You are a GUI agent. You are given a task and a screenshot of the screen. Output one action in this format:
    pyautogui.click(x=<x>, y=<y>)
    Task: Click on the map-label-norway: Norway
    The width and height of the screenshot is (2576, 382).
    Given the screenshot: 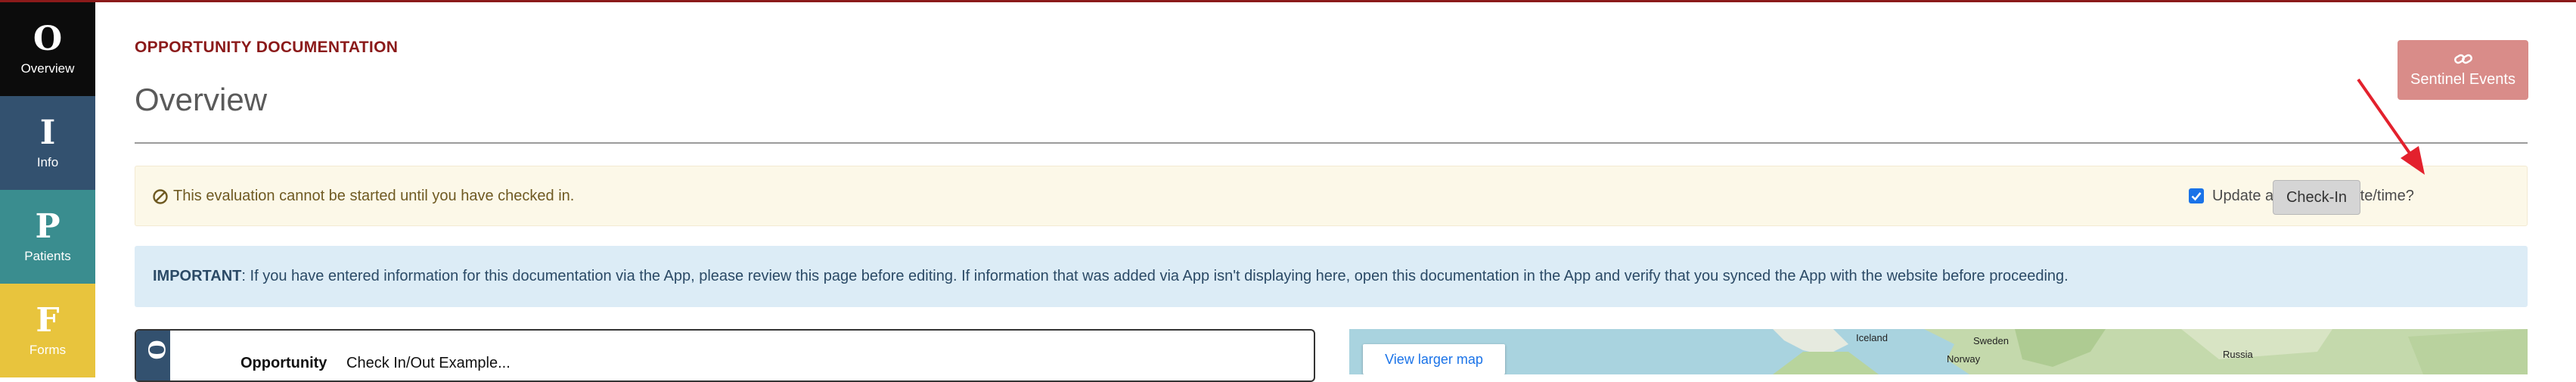 What is the action you would take?
    pyautogui.click(x=1964, y=359)
    